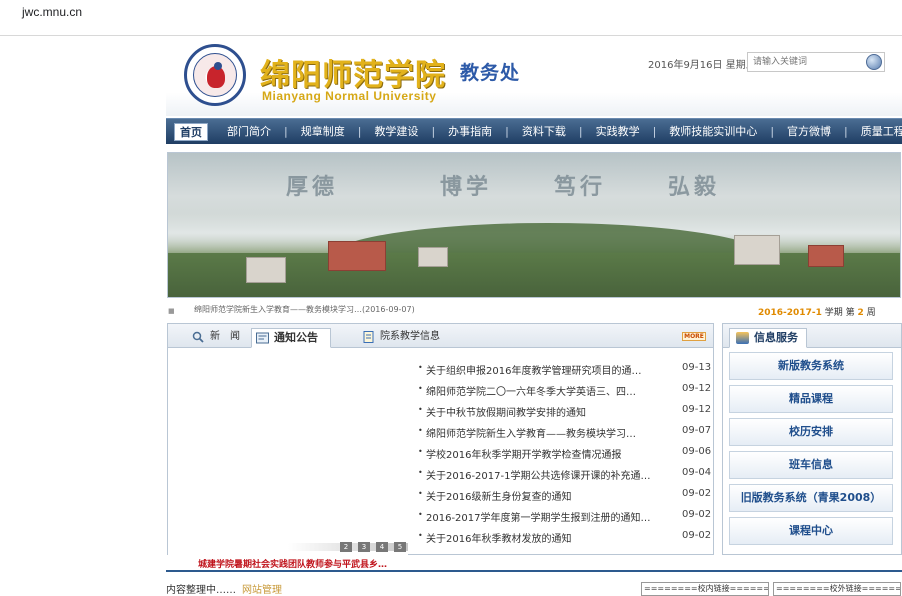 The width and height of the screenshot is (902, 596). I want to click on notice-title: 关于中秋节放假期间教学安排的通知, so click(542, 411).